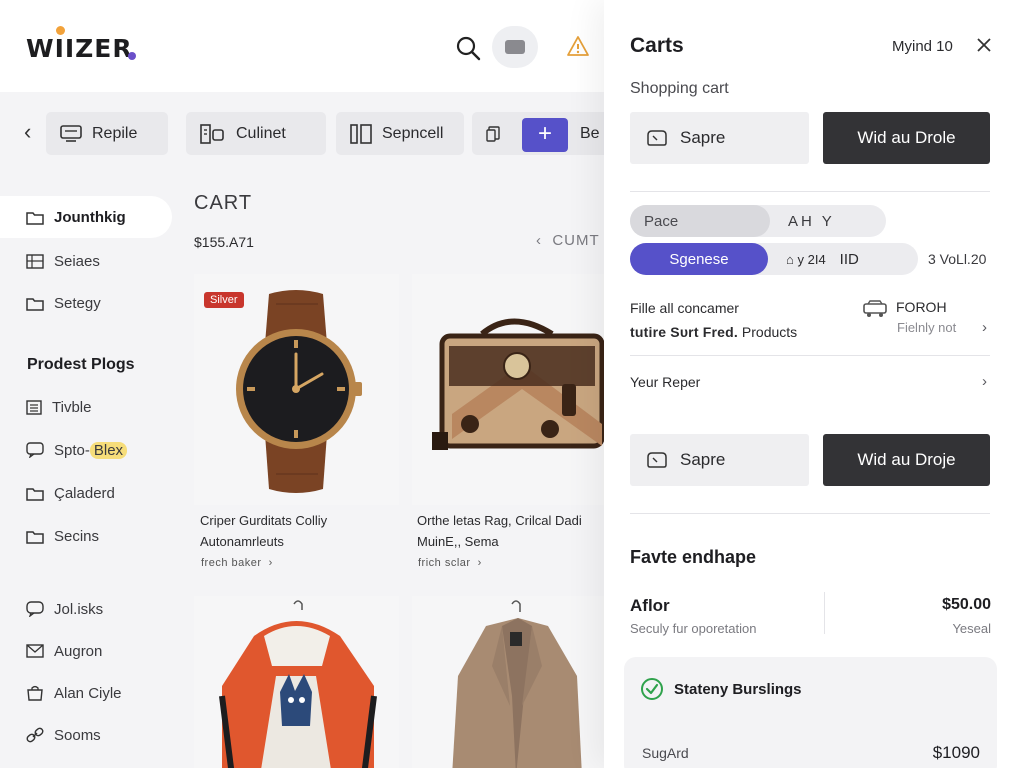 This screenshot has height=768, width=1024. I want to click on sidebar-item-label: Alan Ciyle, so click(88, 693).